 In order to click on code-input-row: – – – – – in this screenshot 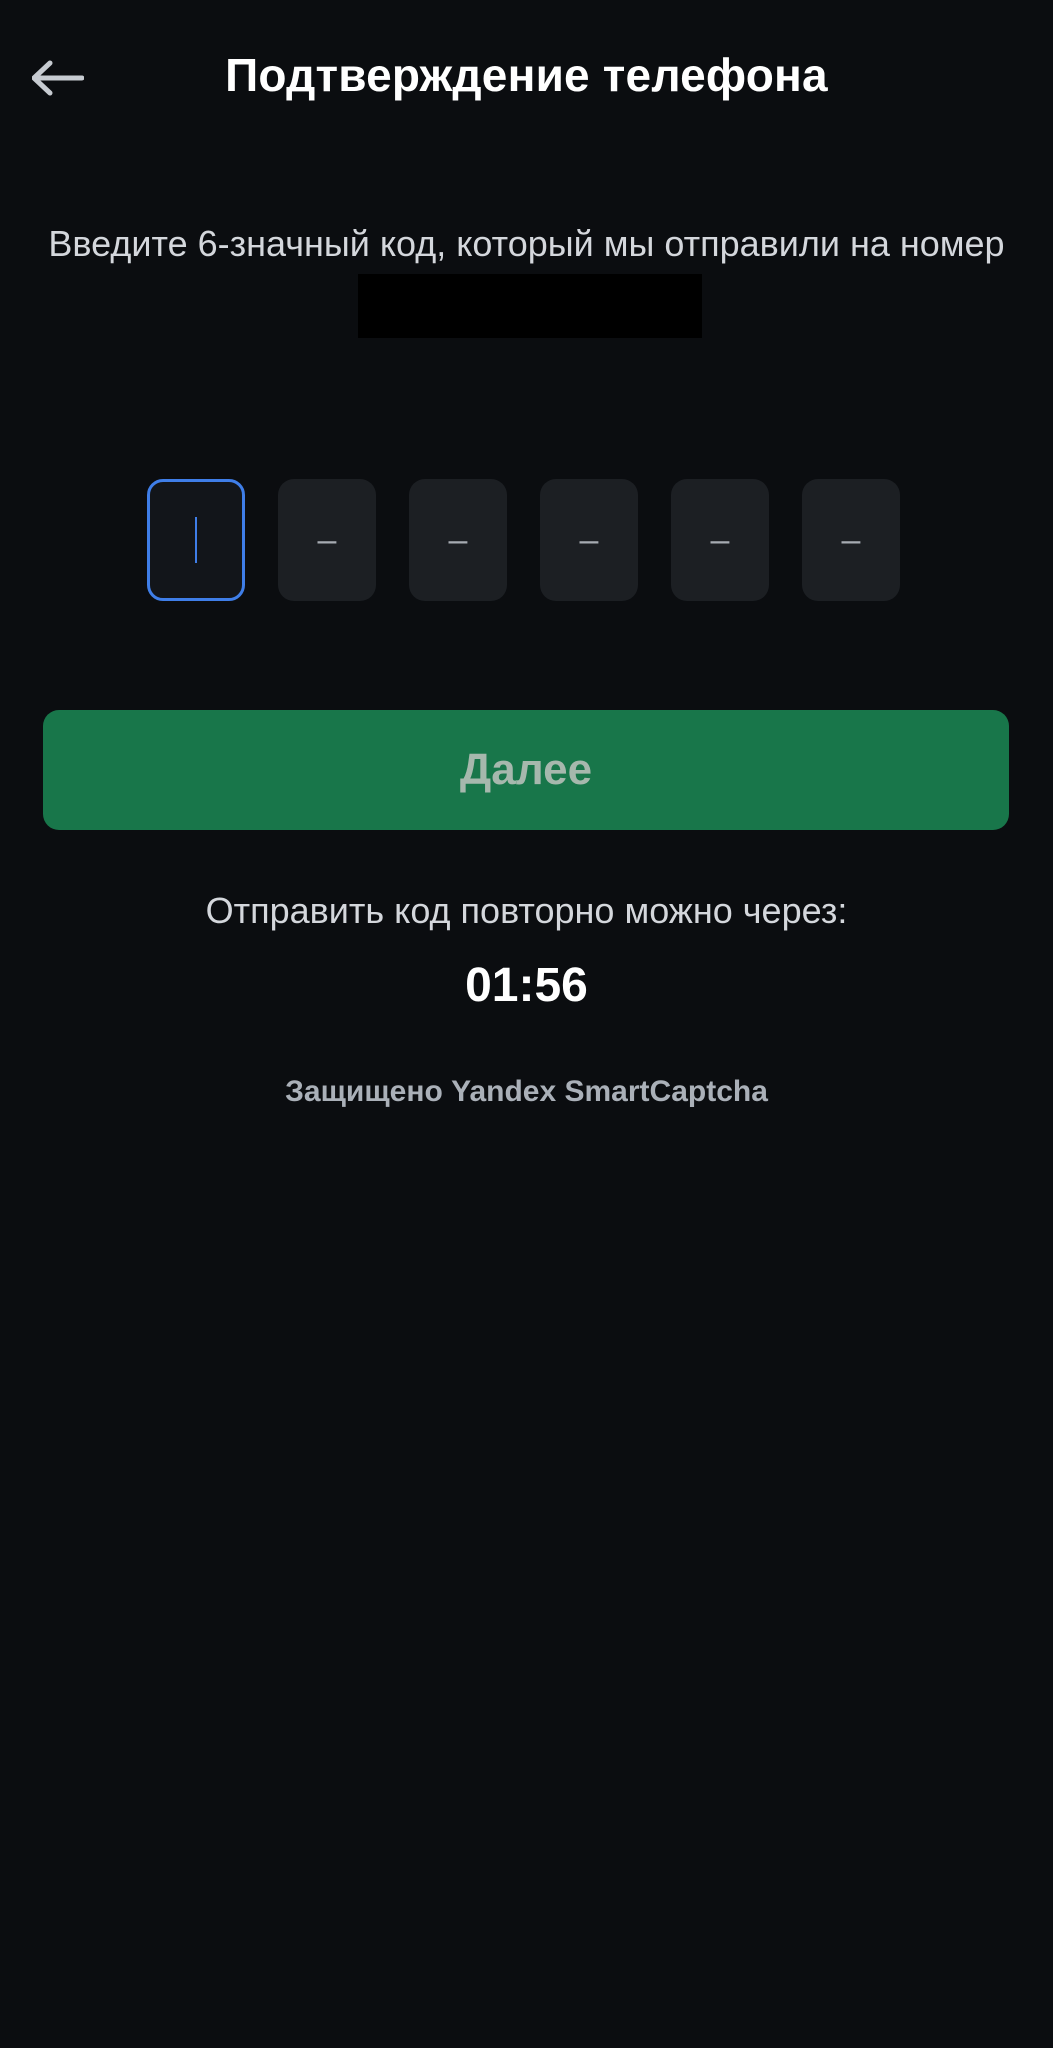, I will do `click(523, 540)`.